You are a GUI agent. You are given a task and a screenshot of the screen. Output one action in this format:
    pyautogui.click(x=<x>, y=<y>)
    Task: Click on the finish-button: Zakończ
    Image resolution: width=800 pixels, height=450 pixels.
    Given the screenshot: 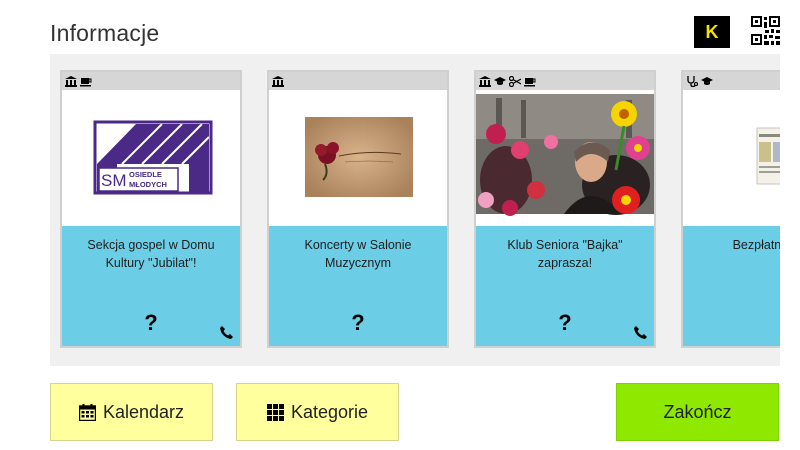 What is the action you would take?
    pyautogui.click(x=697, y=412)
    